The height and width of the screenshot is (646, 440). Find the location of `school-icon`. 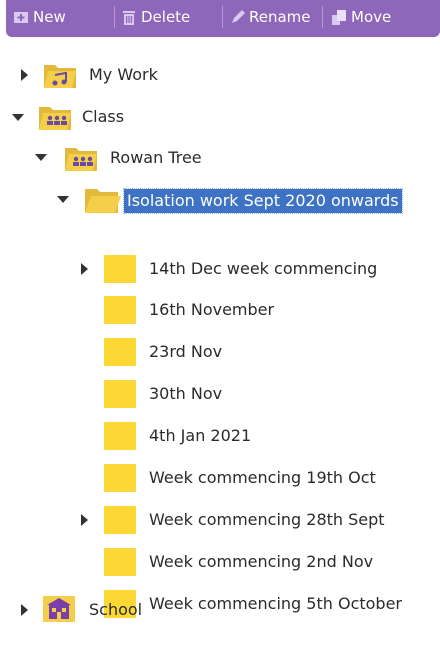

school-icon is located at coordinates (59, 611).